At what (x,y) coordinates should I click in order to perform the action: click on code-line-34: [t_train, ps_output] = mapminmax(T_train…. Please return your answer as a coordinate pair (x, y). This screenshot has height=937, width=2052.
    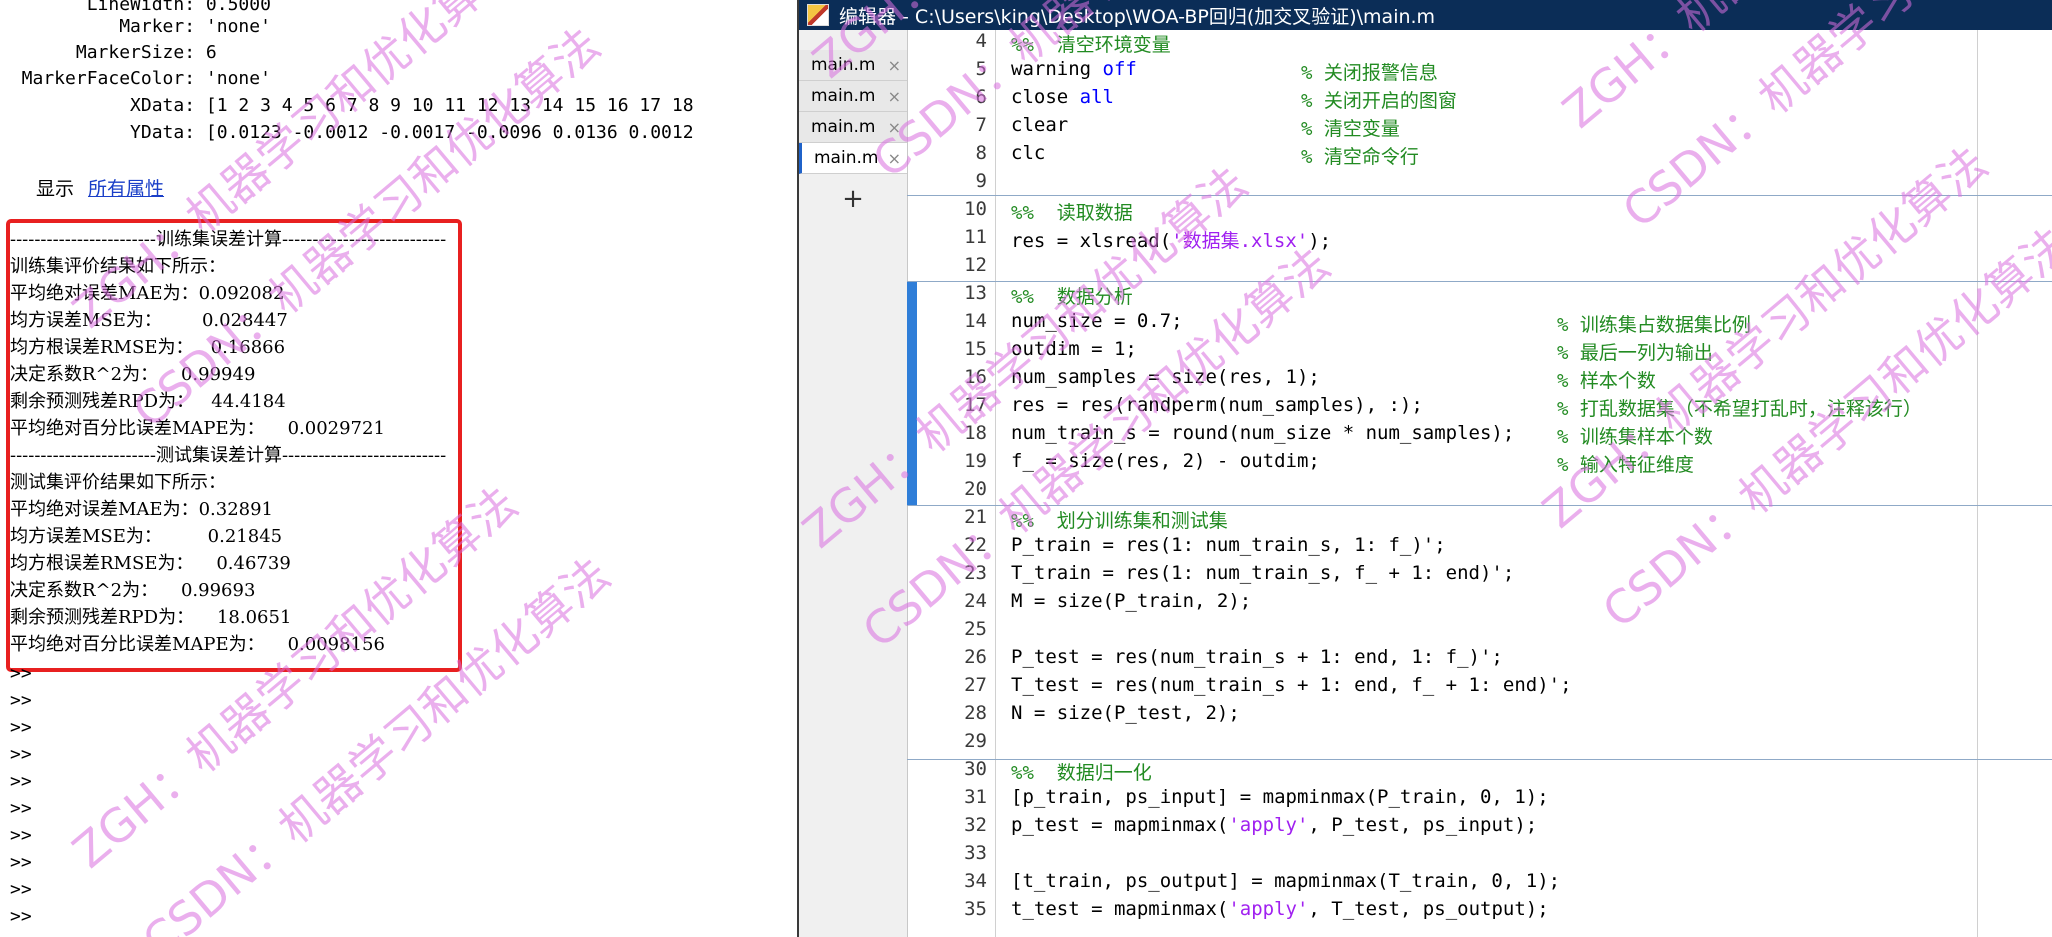
    Looking at the image, I should click on (1286, 881).